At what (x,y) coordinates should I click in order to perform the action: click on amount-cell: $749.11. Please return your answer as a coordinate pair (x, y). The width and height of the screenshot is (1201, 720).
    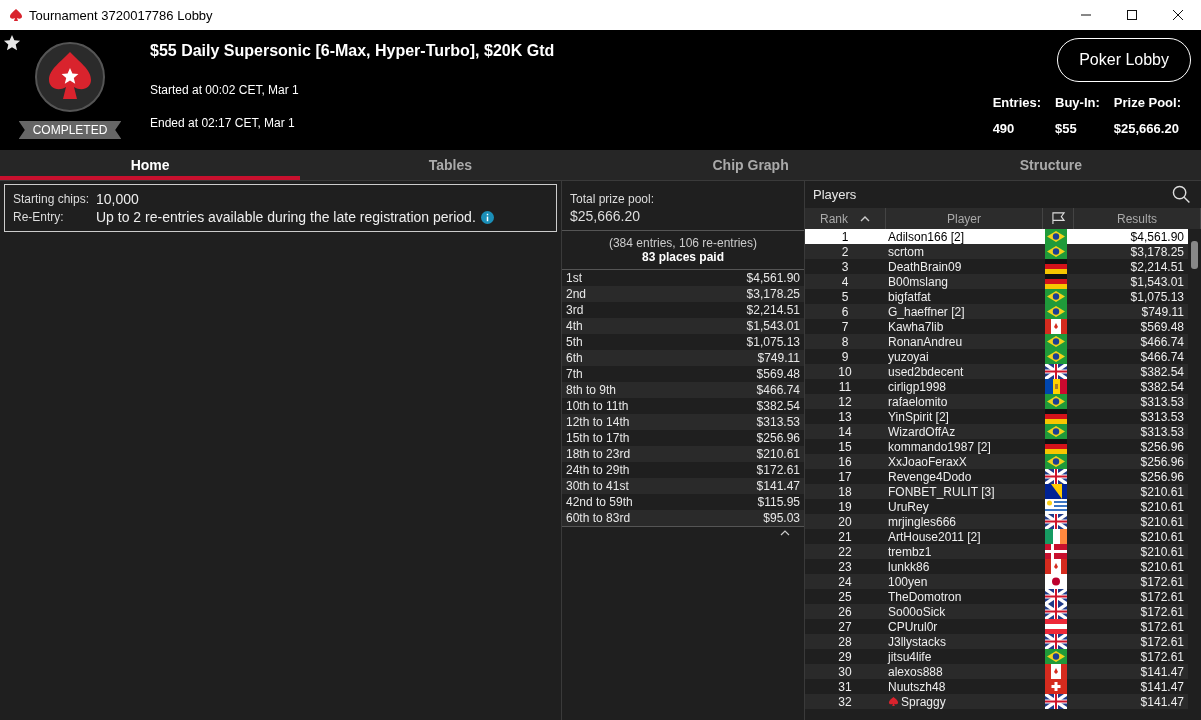
    Looking at the image, I should click on (778, 358).